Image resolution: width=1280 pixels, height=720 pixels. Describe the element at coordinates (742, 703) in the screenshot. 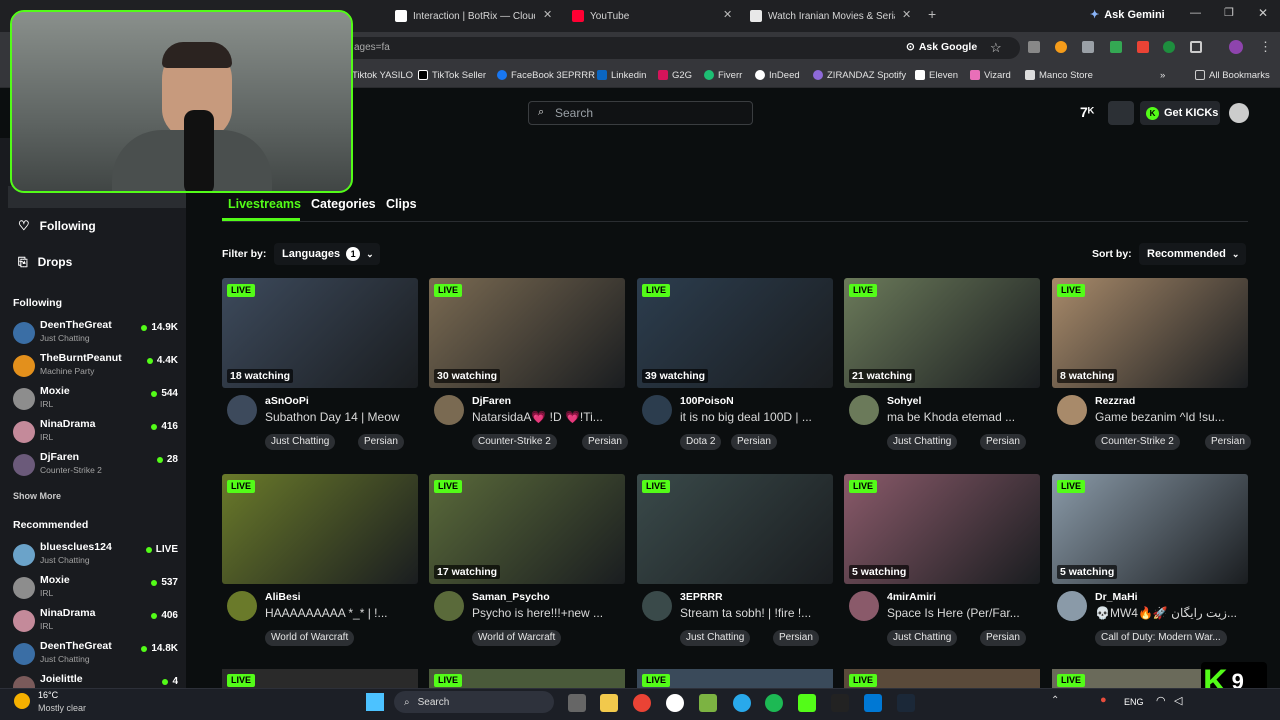

I see `telegram-icon` at that location.